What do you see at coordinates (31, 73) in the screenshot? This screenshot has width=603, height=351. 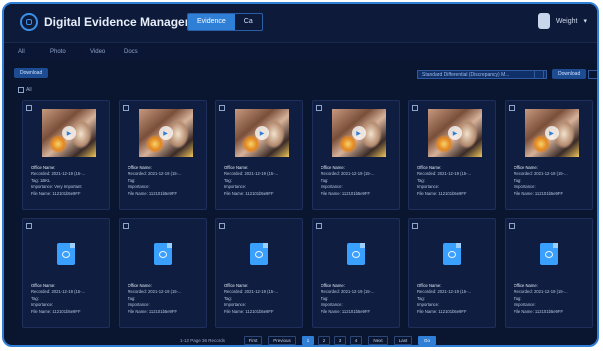 I see `download-button: Download` at bounding box center [31, 73].